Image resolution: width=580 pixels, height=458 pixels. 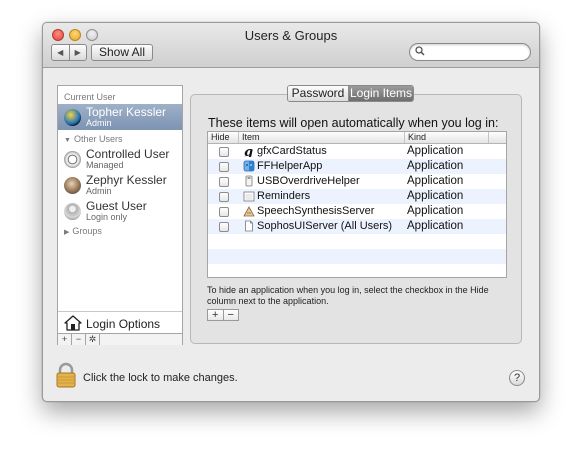 I want to click on forward-arrow-icon: ▶, so click(x=77, y=52).